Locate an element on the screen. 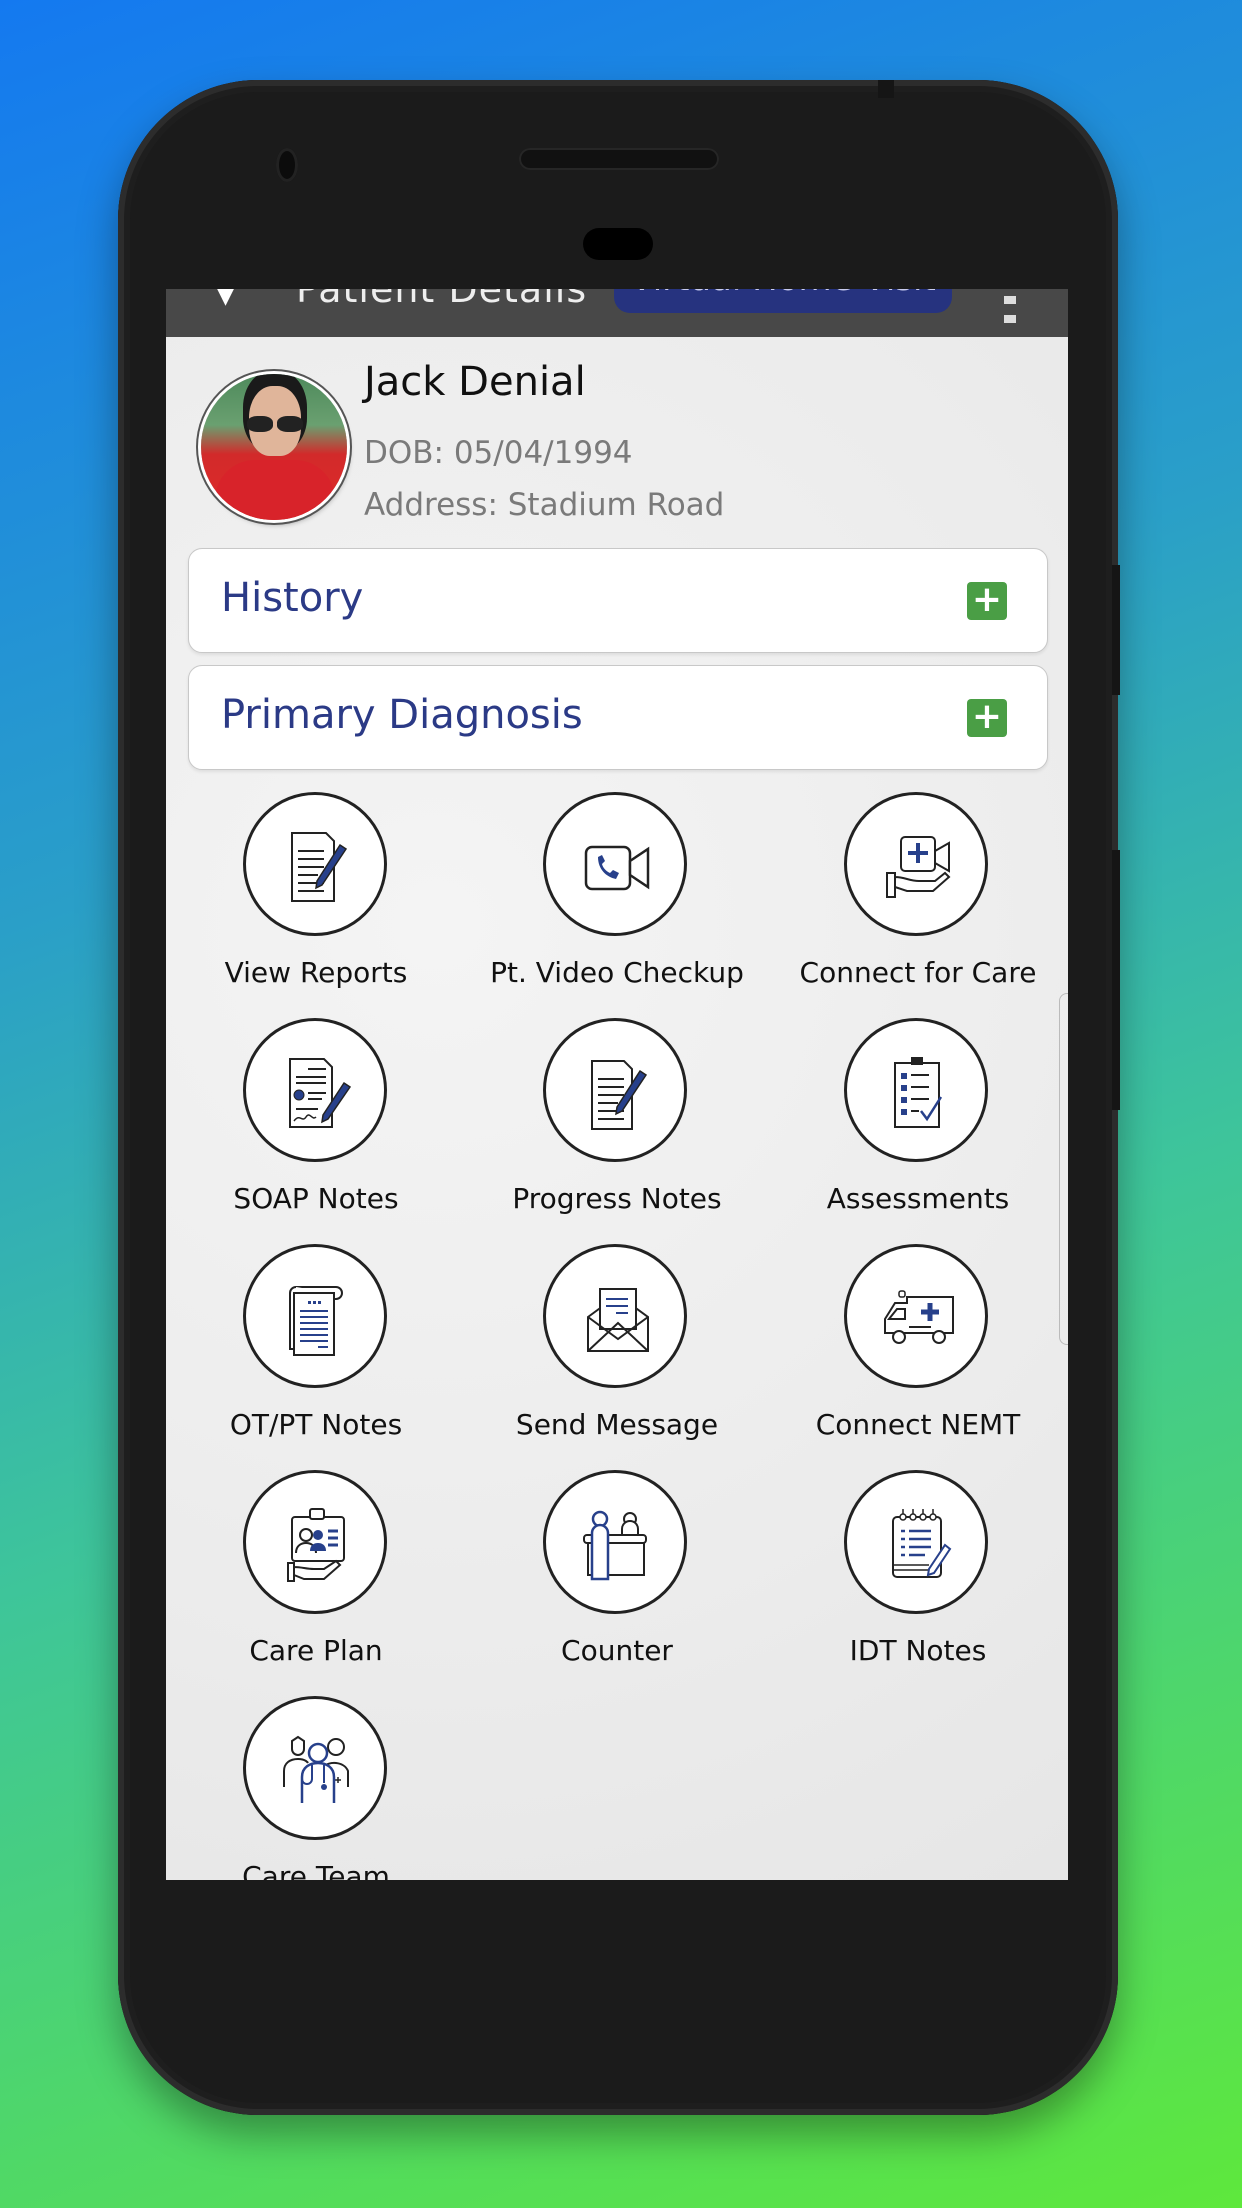 Image resolution: width=1242 pixels, height=2208 pixels. document-edit-icon is located at coordinates (315, 864).